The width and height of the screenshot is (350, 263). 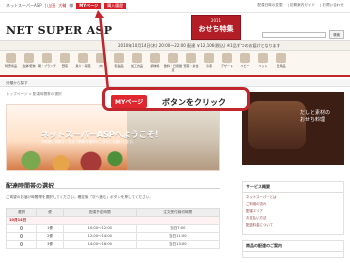 I want to click on side-promo-line-1: だしと素材の, so click(x=315, y=113).